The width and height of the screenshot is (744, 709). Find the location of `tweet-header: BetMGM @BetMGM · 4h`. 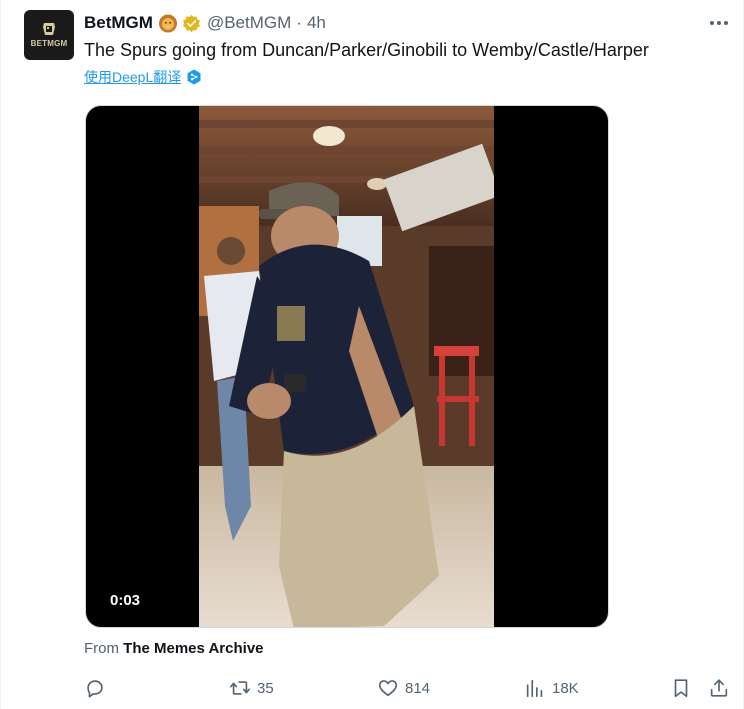

tweet-header: BetMGM @BetMGM · 4h is located at coordinates (205, 23).